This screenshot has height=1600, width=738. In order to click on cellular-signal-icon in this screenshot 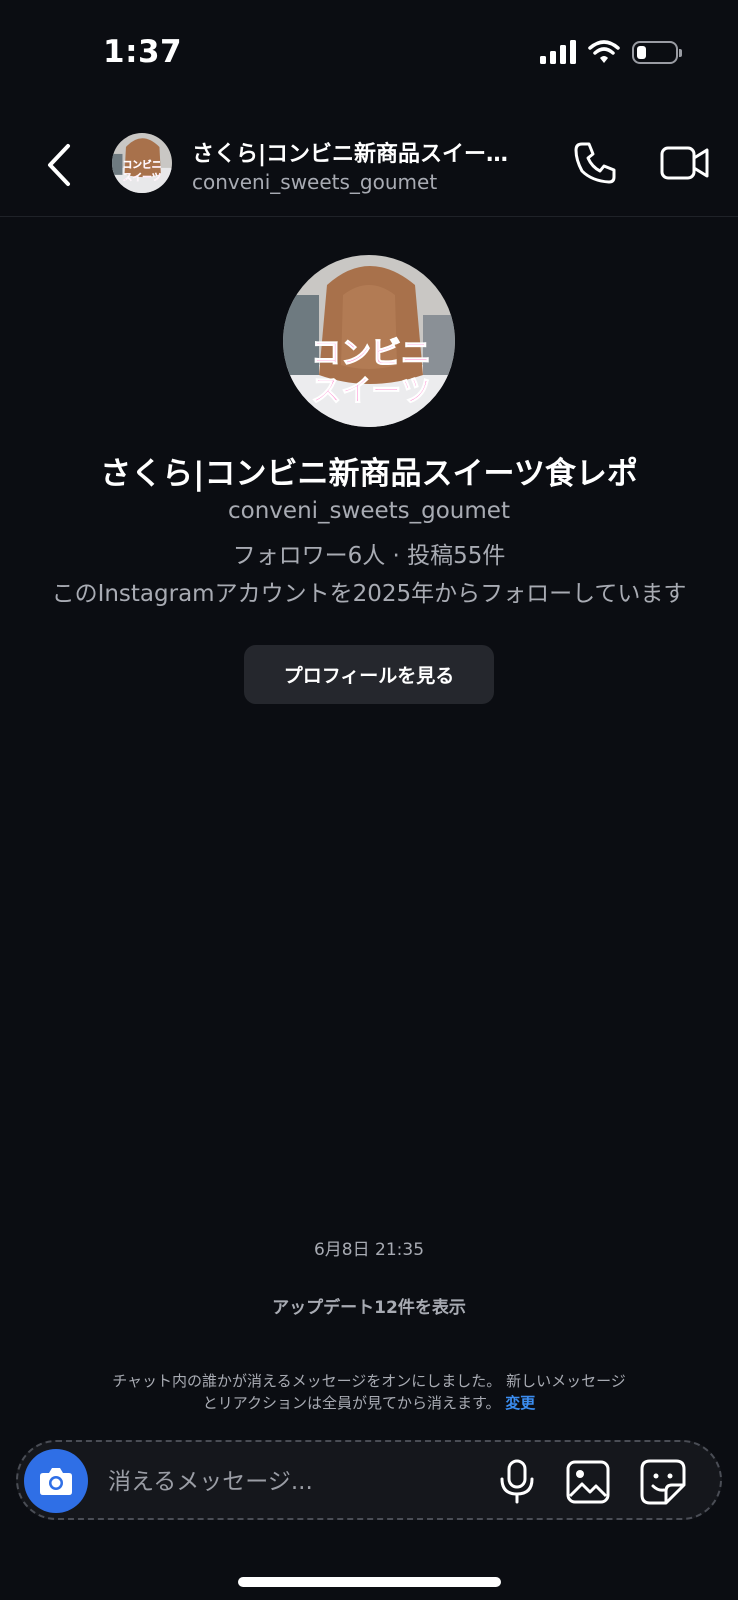, I will do `click(558, 52)`.